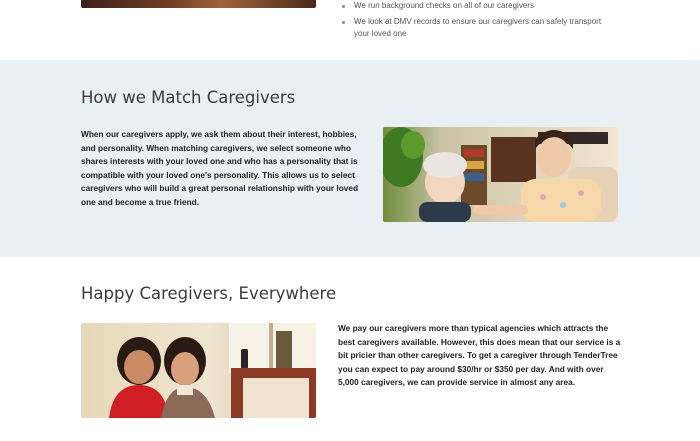 This screenshot has width=700, height=441. I want to click on caregiver-photo-cropped, so click(198, 4).